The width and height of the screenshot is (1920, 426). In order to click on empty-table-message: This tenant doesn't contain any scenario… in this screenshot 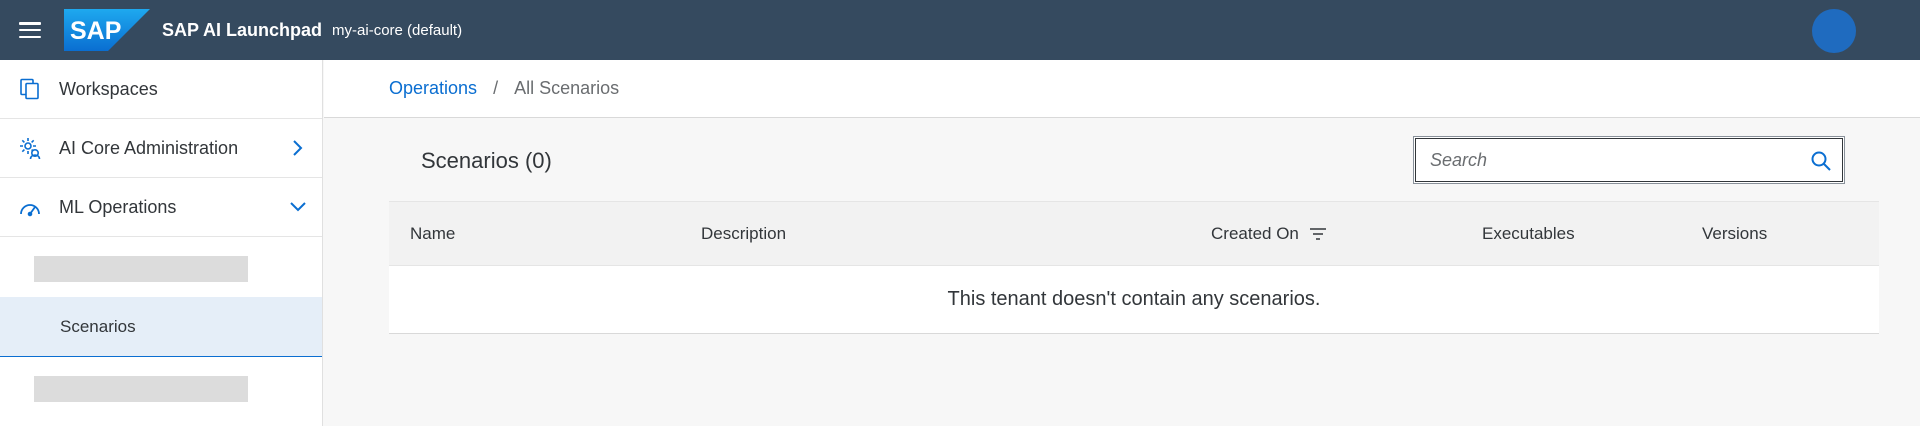, I will do `click(1134, 300)`.